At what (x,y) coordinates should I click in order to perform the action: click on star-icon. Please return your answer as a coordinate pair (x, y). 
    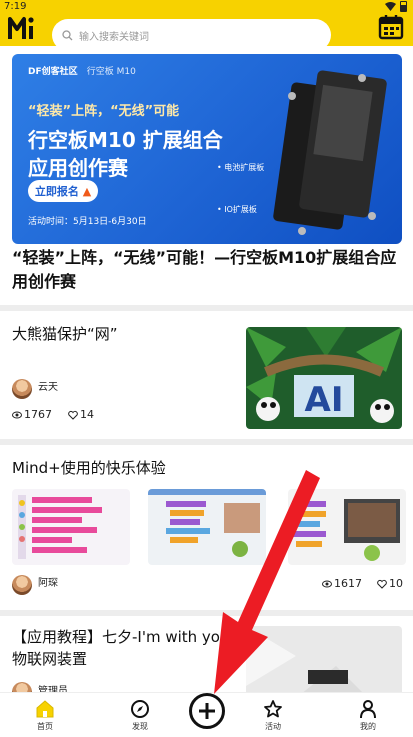
    Looking at the image, I should click on (273, 709).